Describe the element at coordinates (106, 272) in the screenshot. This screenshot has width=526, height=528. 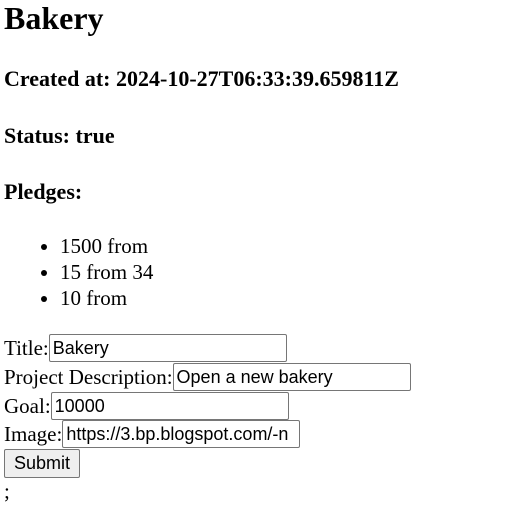
I see `pledge-item: 15 from 34` at that location.